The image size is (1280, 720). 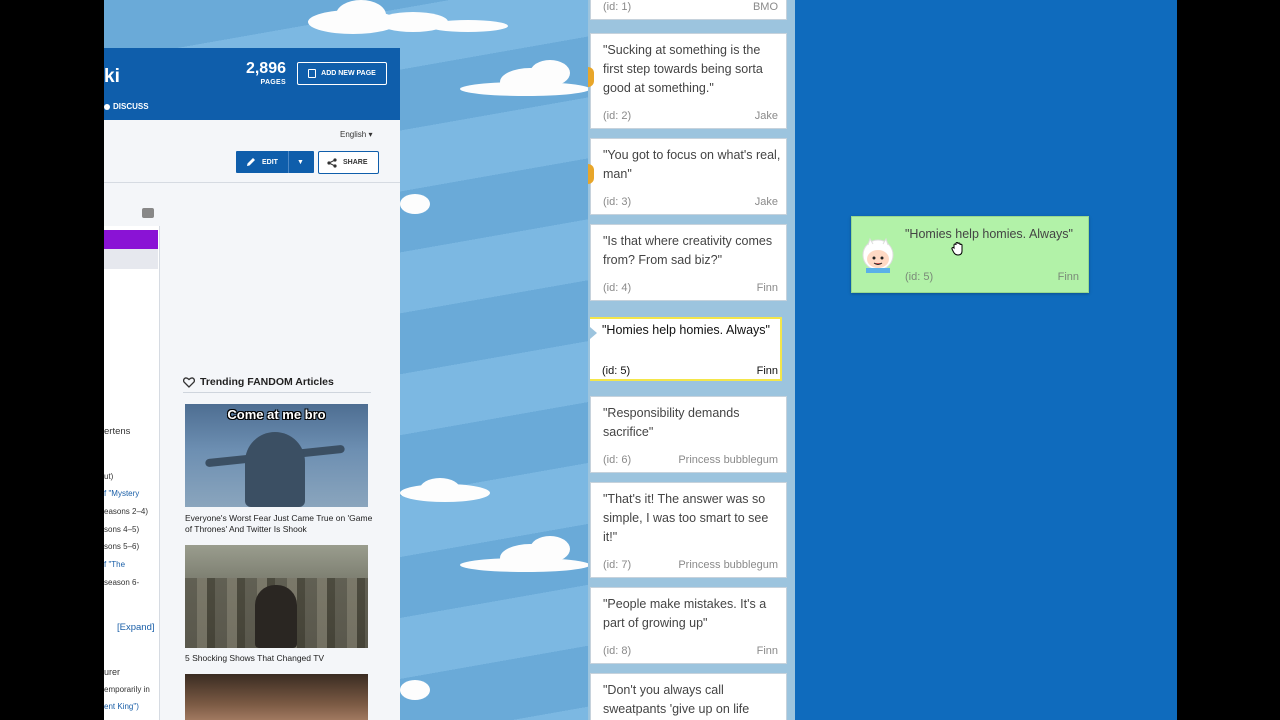 I want to click on quote-id: (id: 4), so click(x=617, y=288).